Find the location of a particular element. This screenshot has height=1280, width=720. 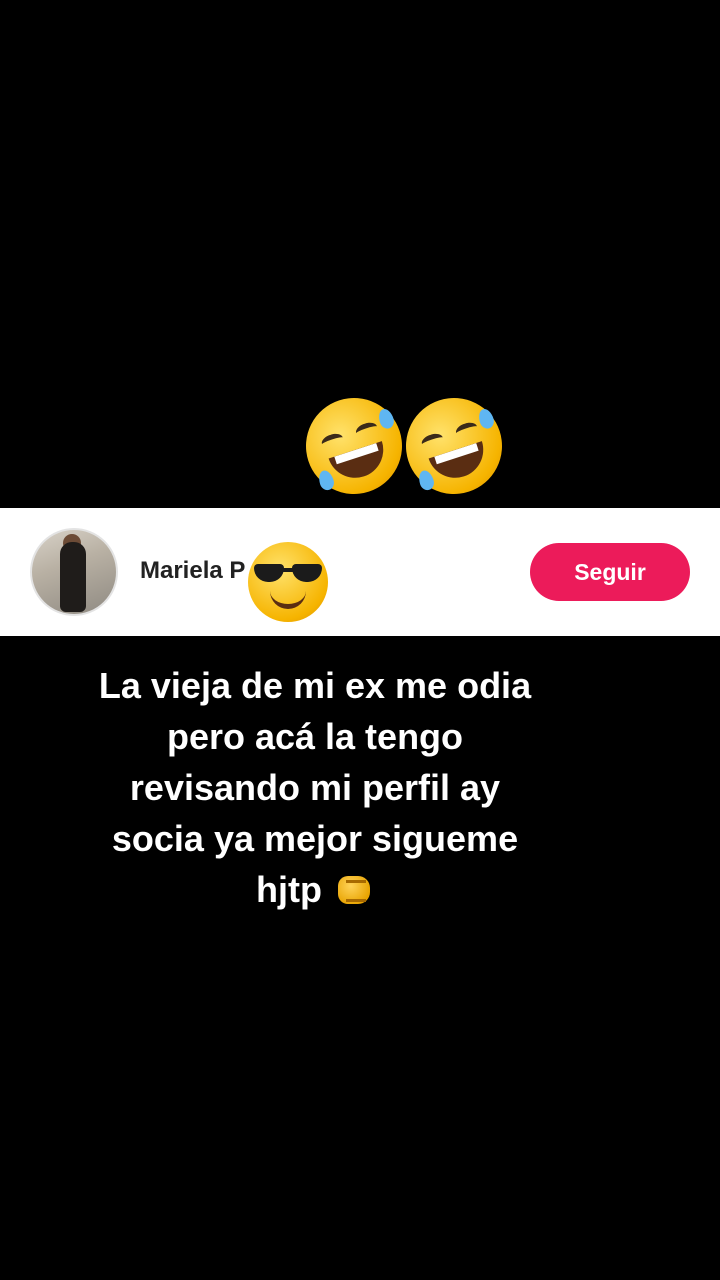

caption-line: revisando mi perfil ay is located at coordinates (315, 787).